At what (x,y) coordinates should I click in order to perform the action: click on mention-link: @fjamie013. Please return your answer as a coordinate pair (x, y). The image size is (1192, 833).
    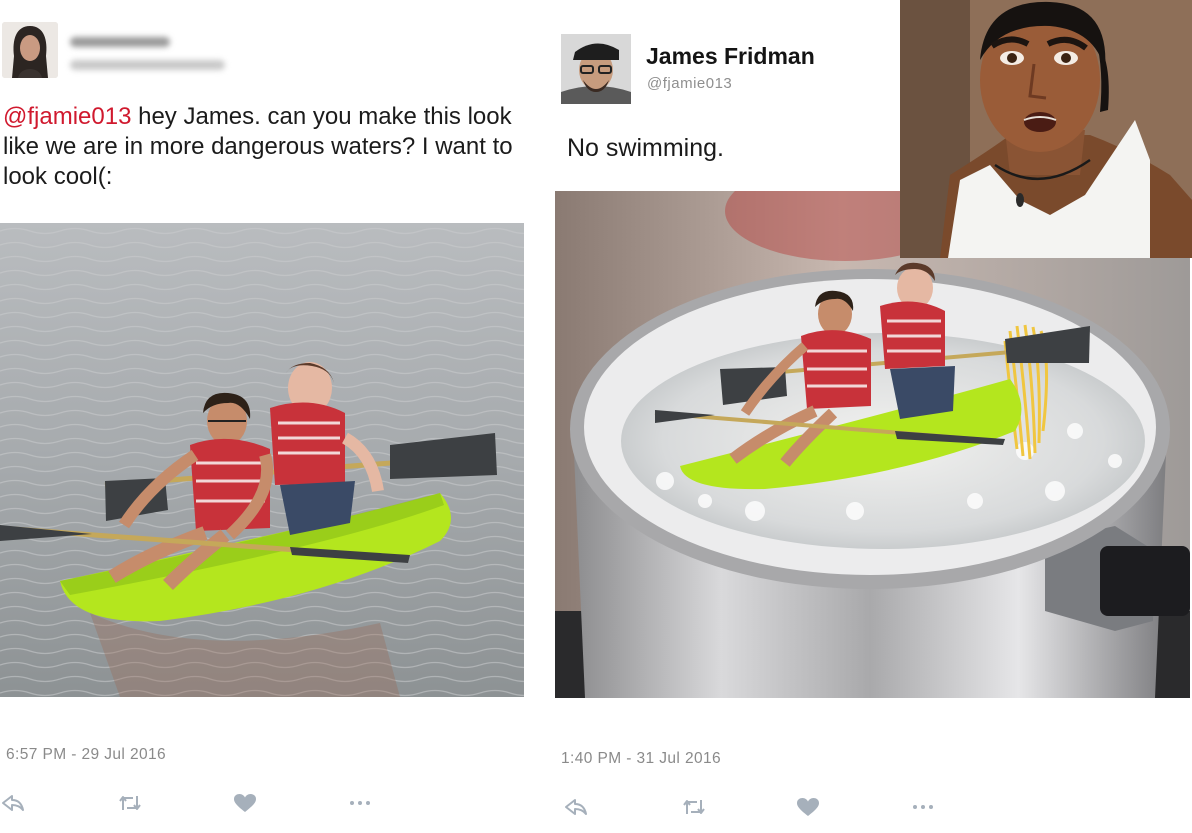
    Looking at the image, I should click on (67, 116).